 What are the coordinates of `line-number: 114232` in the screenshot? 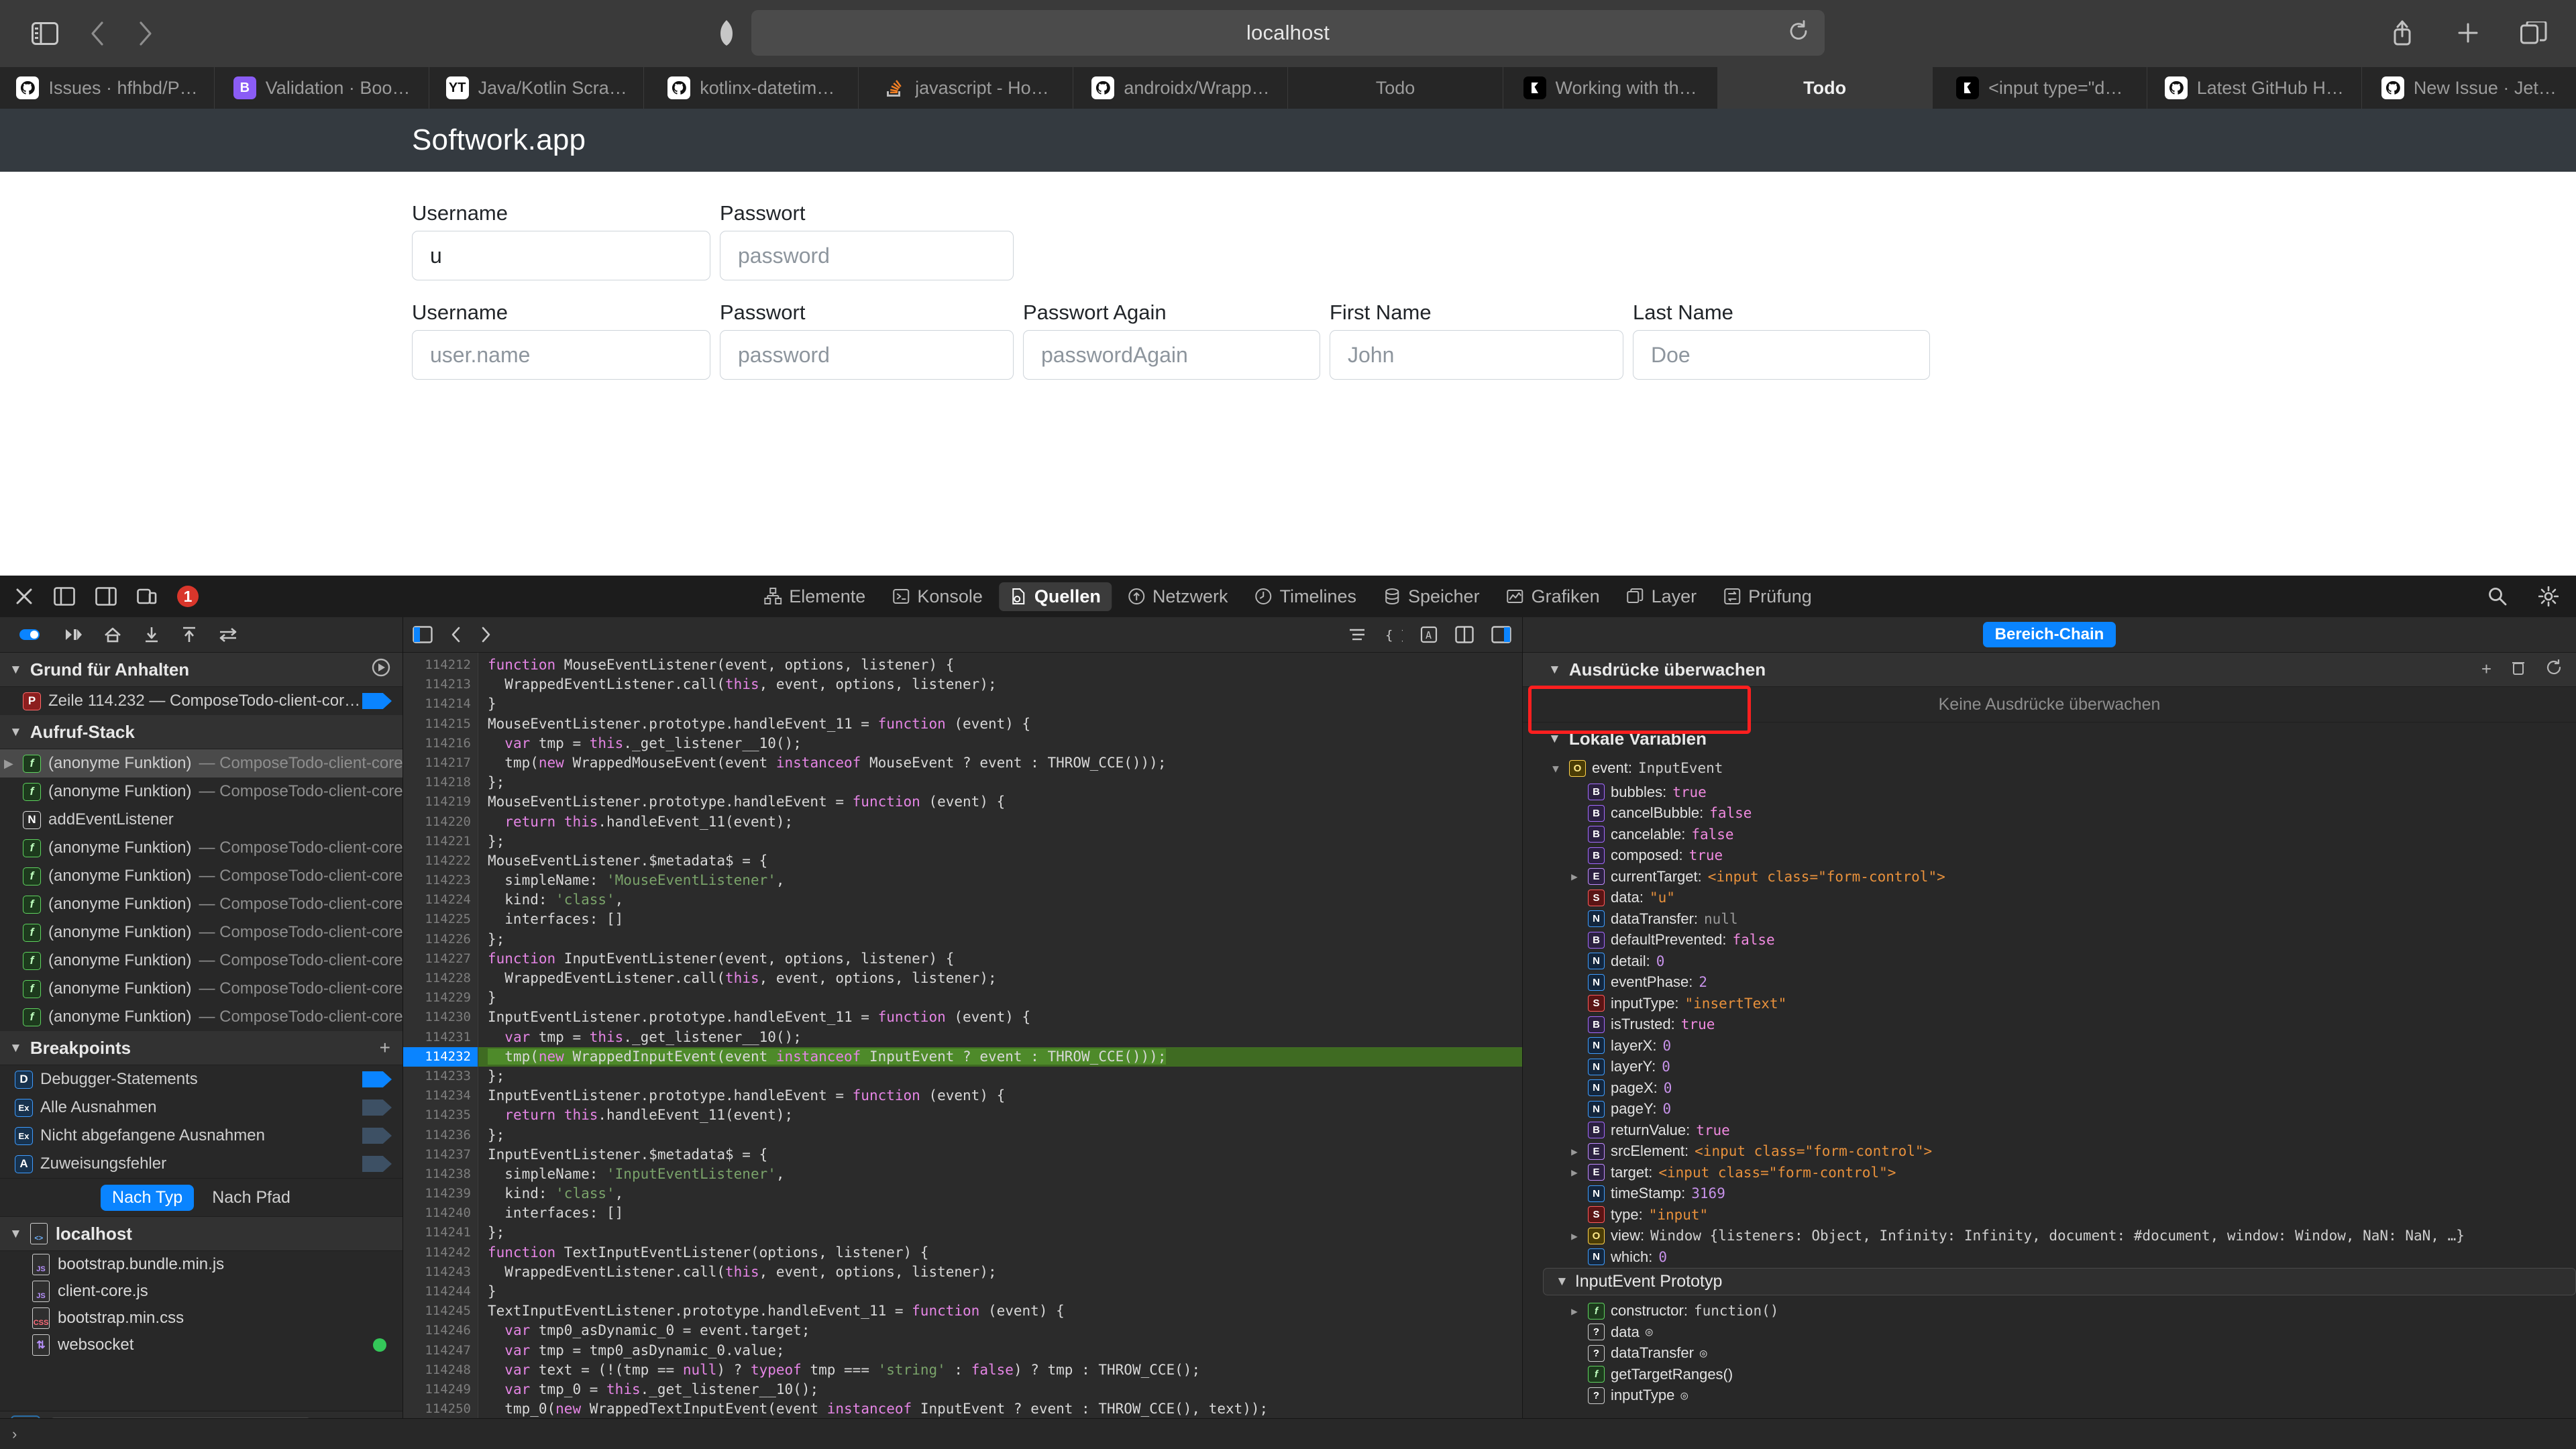 It's located at (440, 1056).